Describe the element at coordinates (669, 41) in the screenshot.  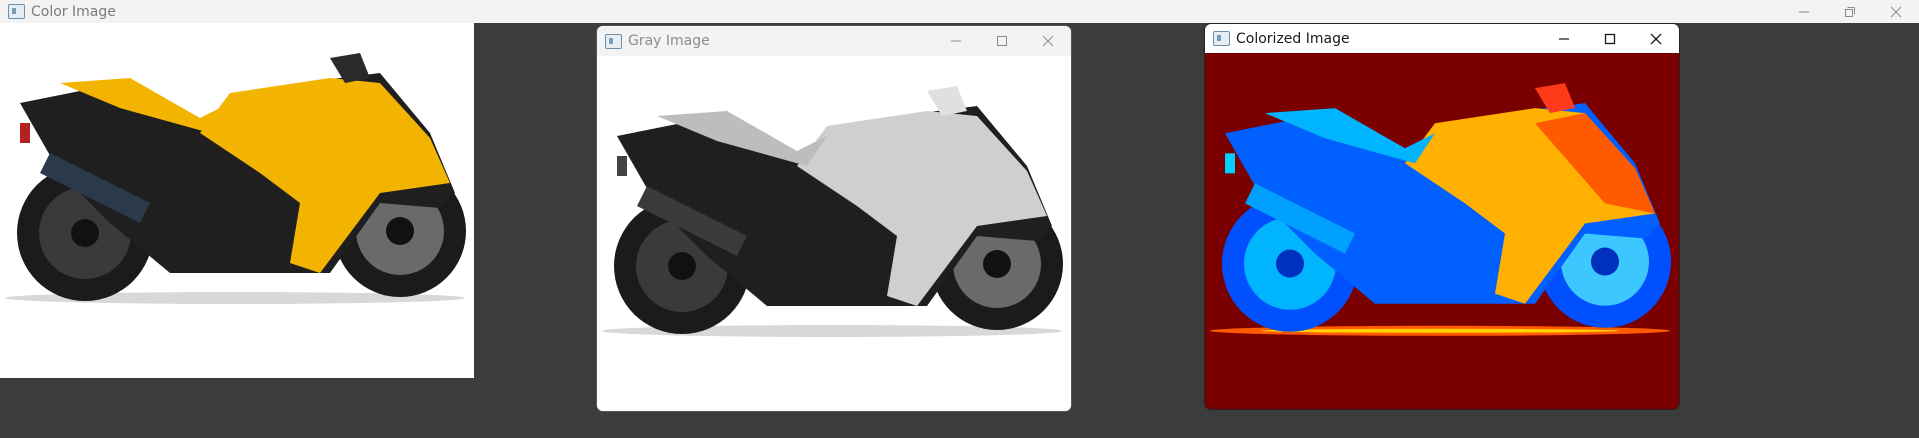
I see `window-title: Gray Image` at that location.